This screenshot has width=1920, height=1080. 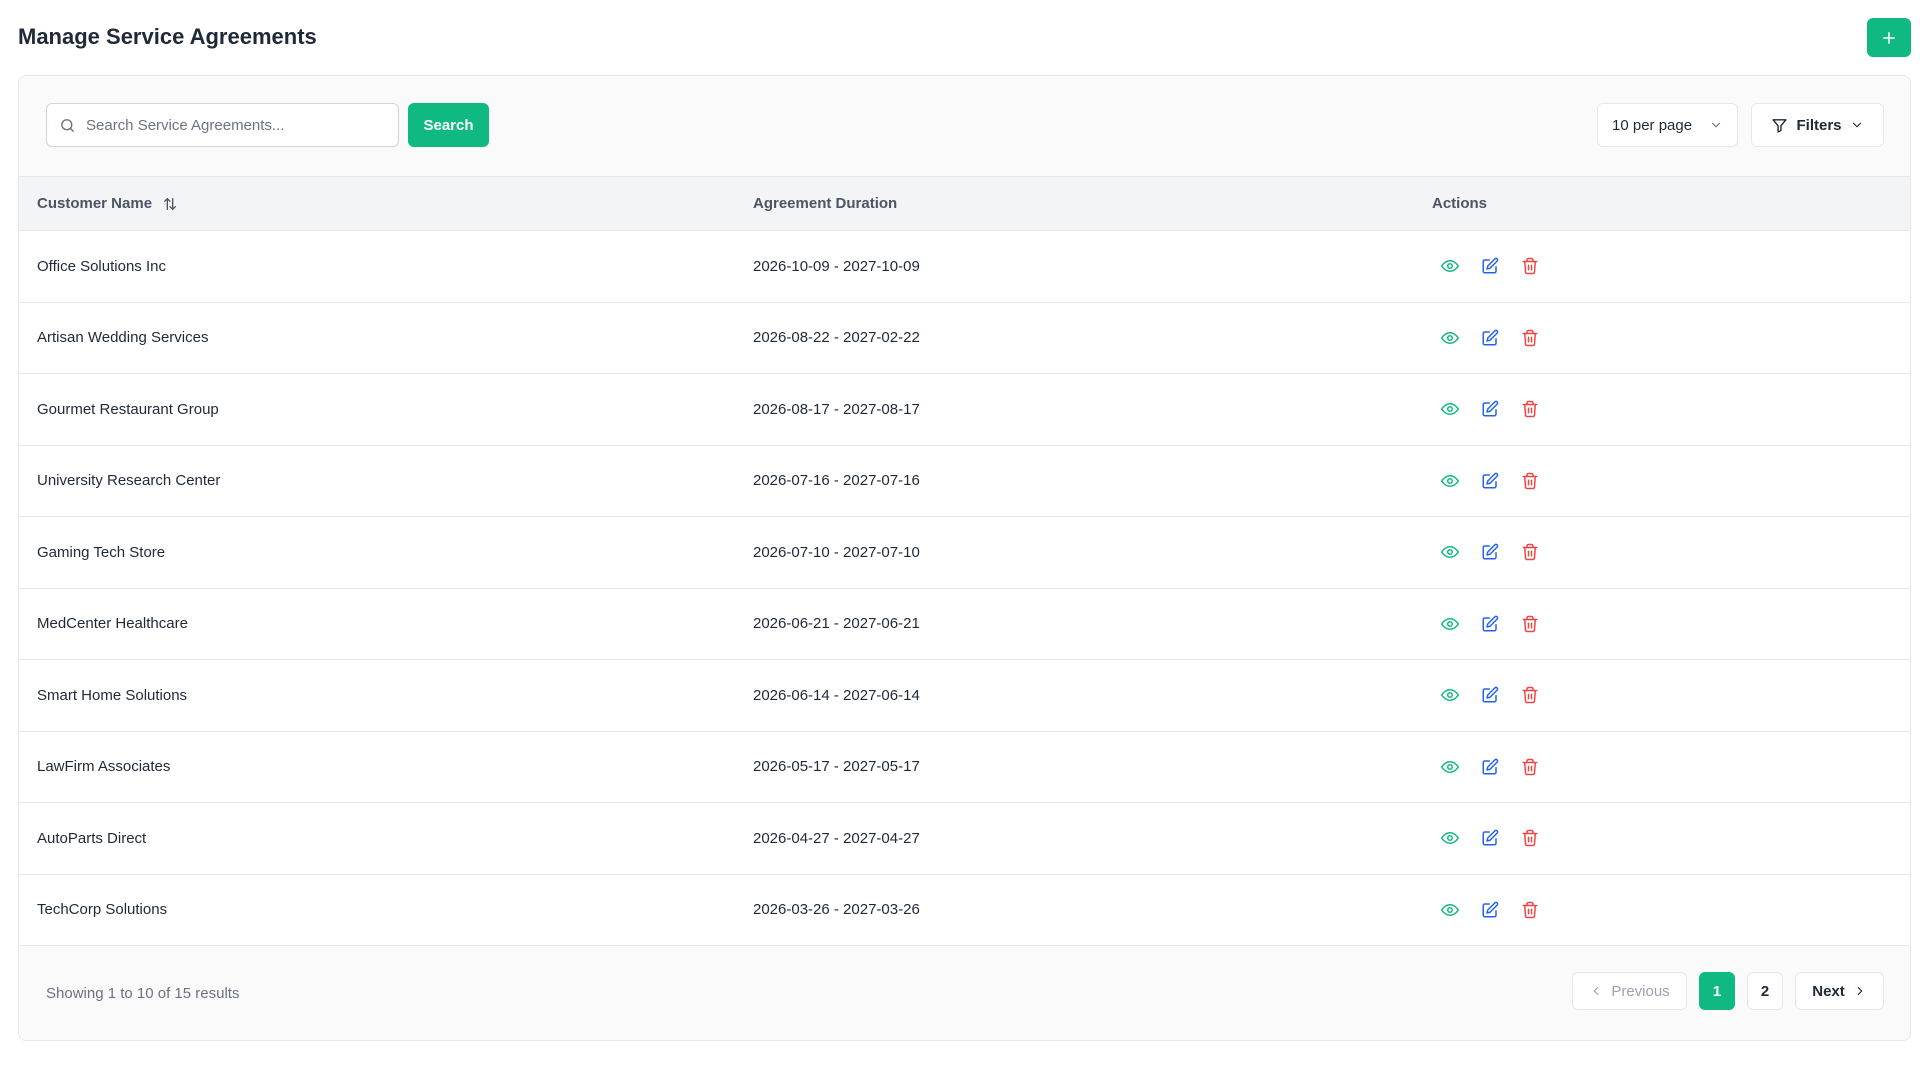 I want to click on pagination: Previous 1 2 Next, so click(x=1728, y=991).